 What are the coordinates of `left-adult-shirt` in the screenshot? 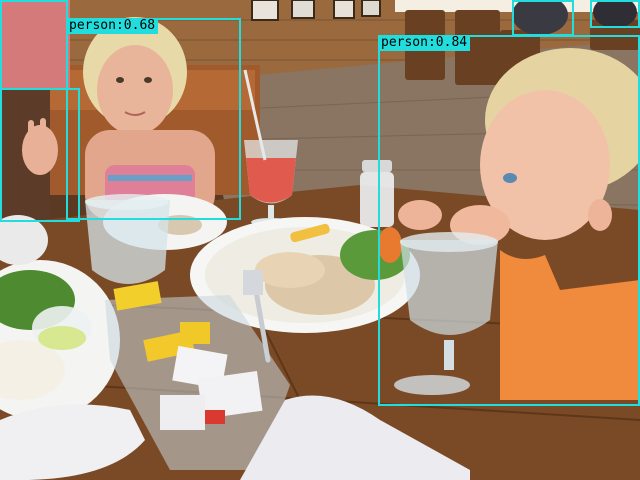 It's located at (35, 45).